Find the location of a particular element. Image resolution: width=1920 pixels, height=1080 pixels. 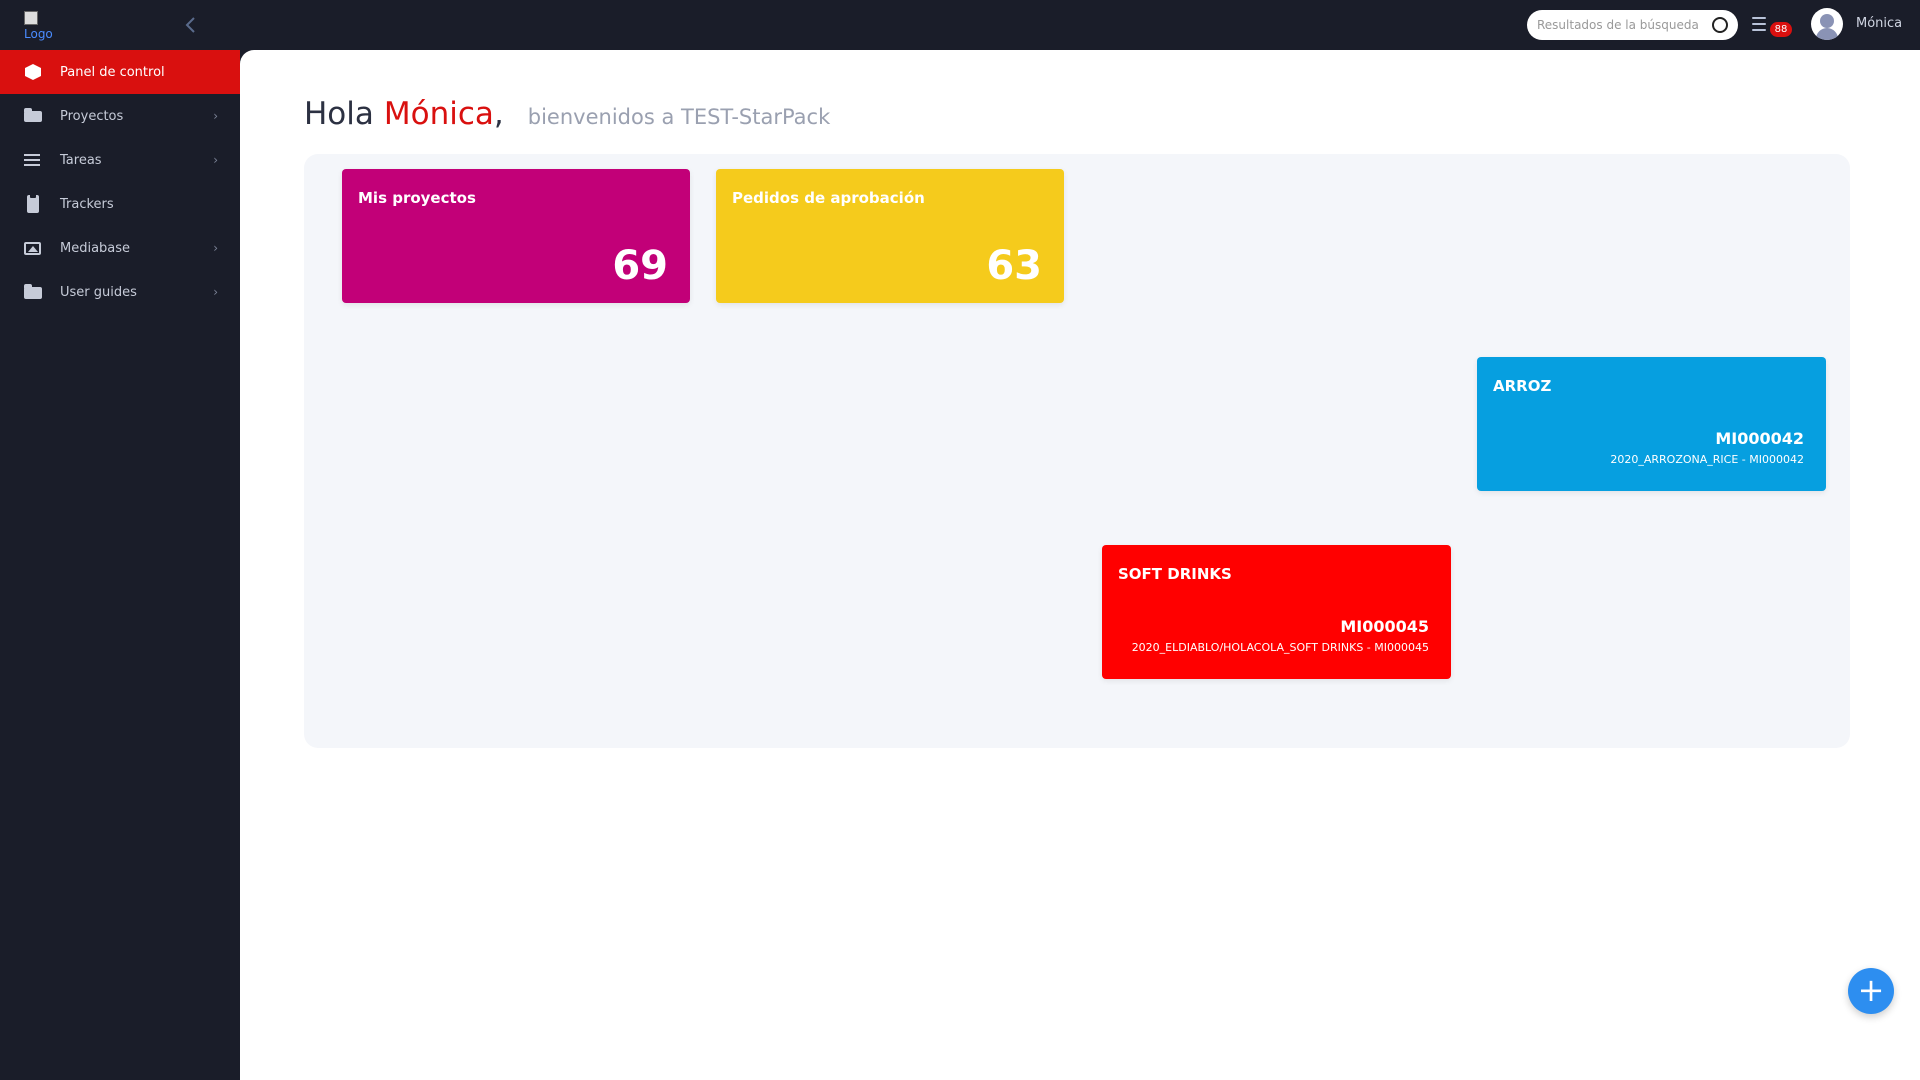

card-title: Mis proyectos is located at coordinates (417, 198).